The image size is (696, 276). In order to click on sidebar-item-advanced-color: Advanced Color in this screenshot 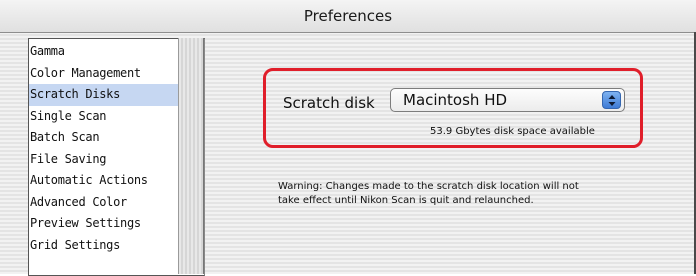, I will do `click(103, 203)`.